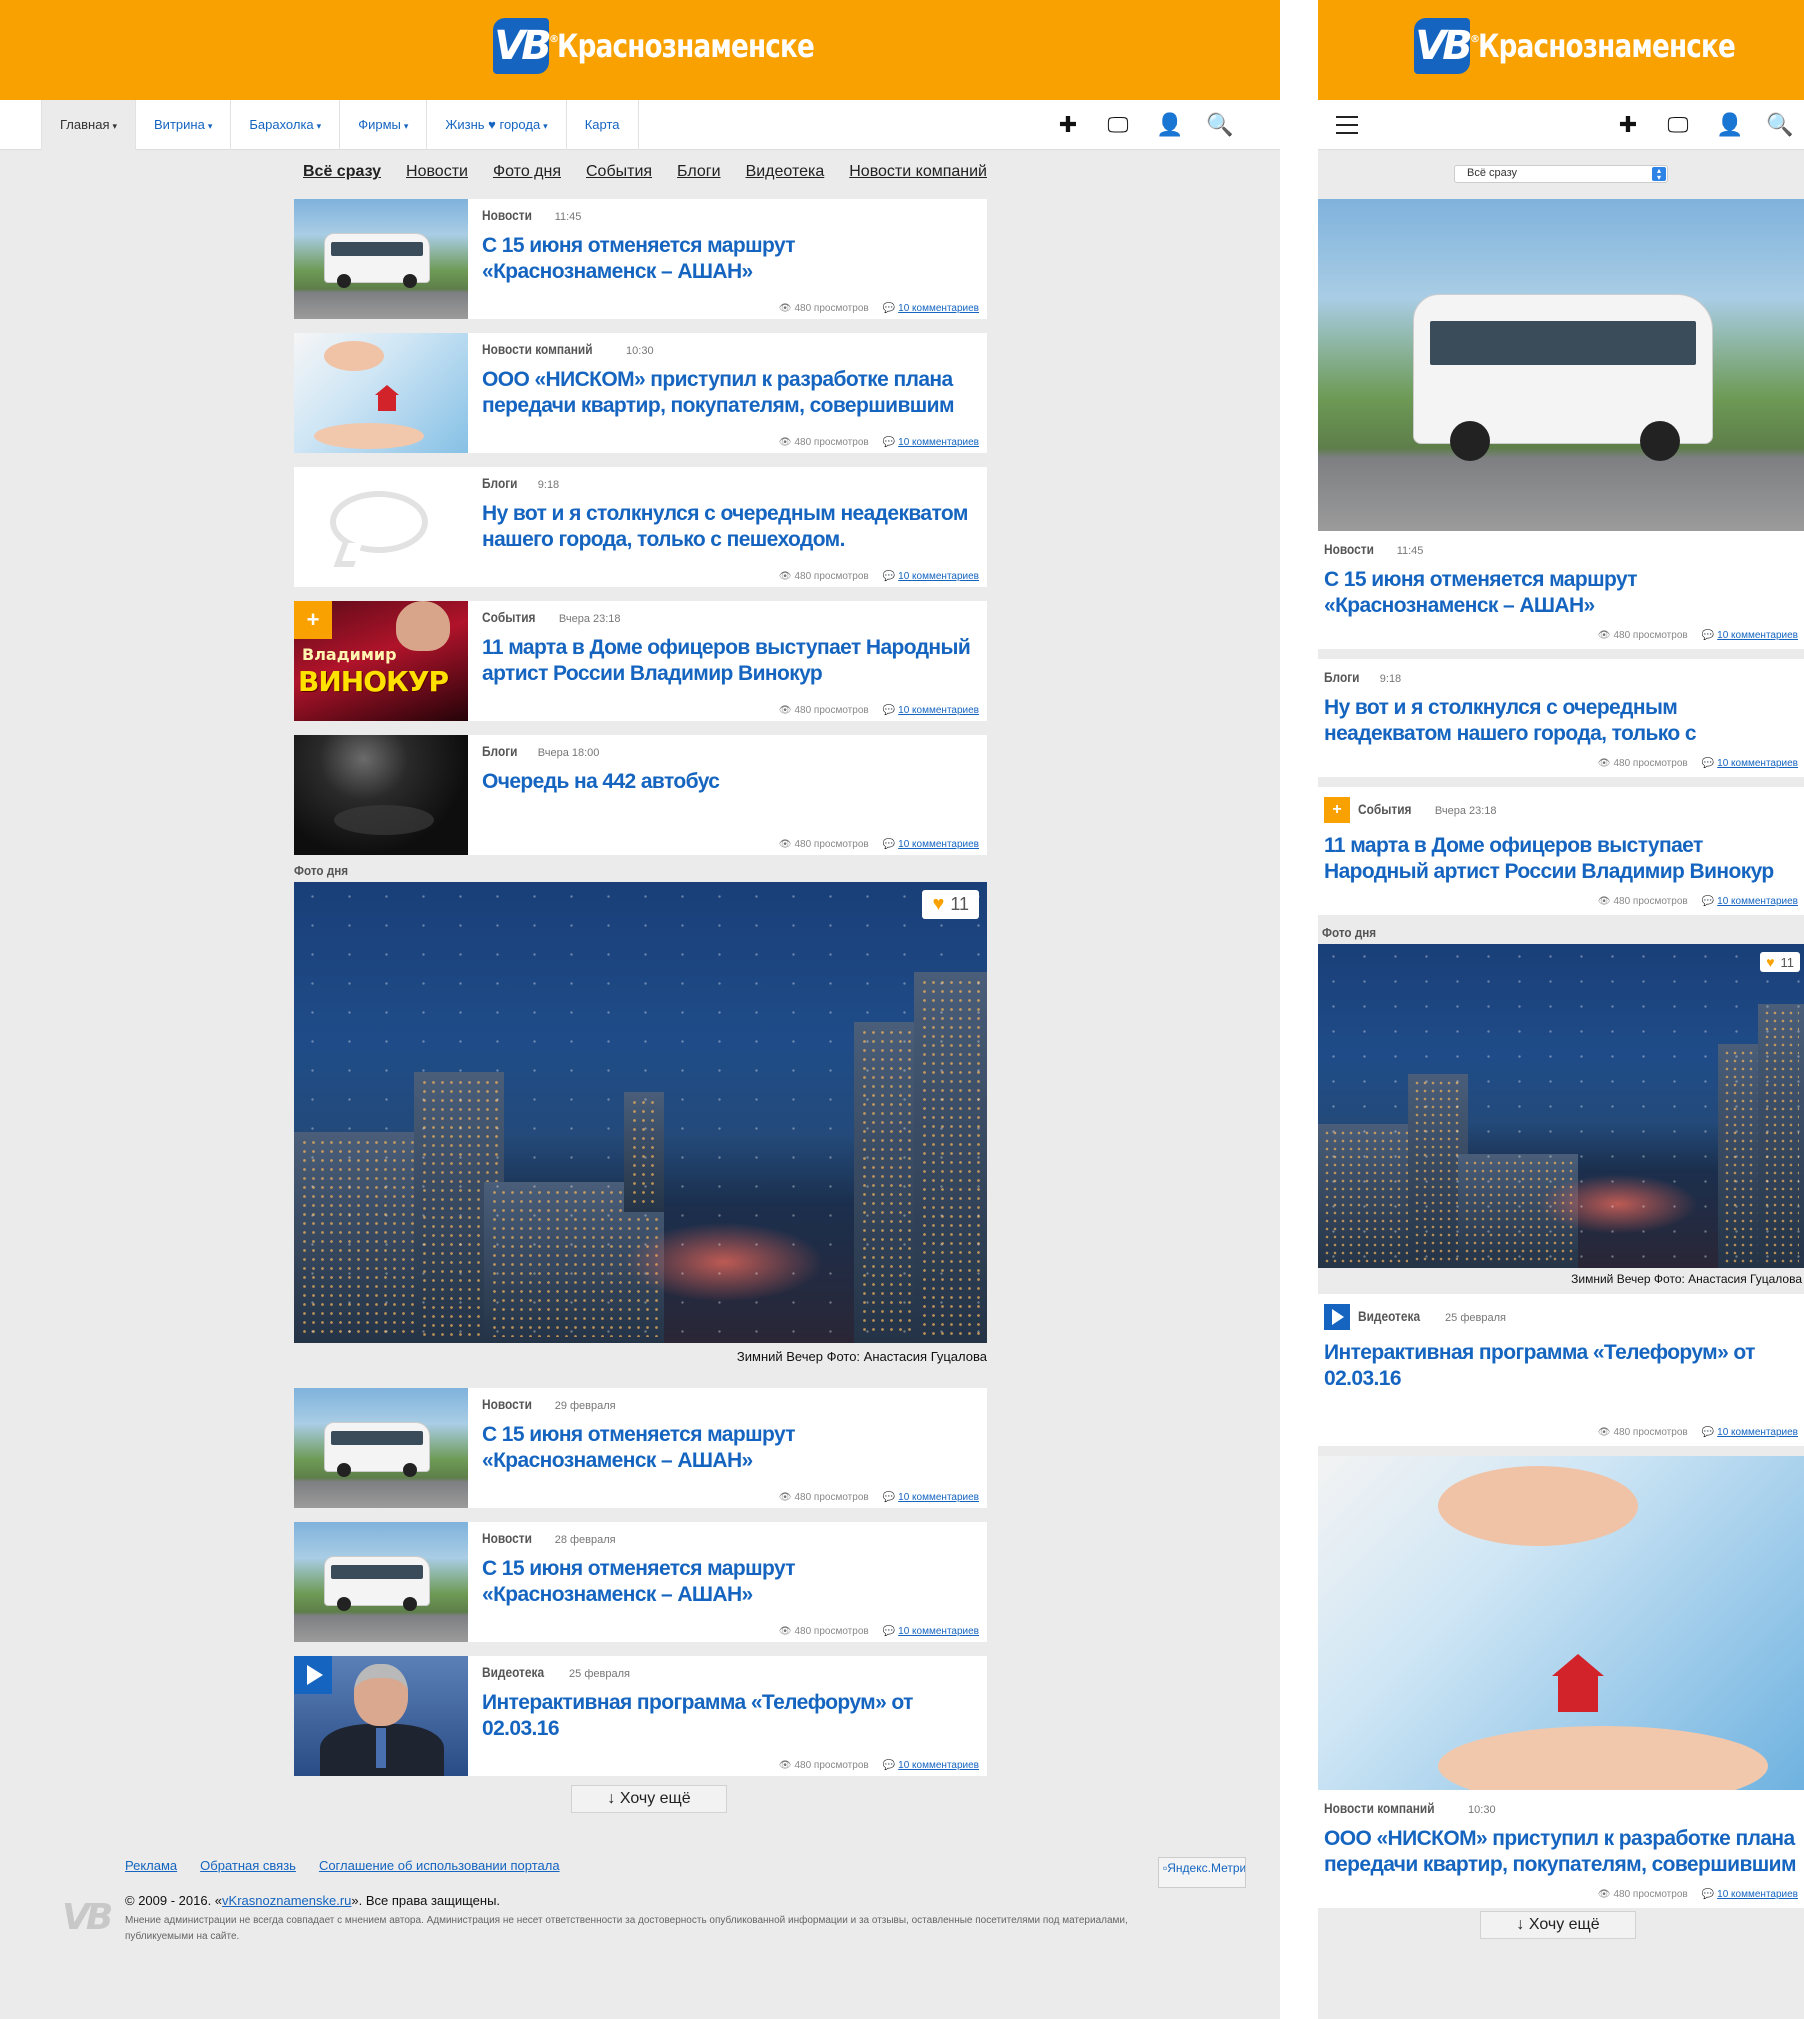 Image resolution: width=1804 pixels, height=2019 pixels. I want to click on card-title: Очередь на 442 автобус, so click(727, 782).